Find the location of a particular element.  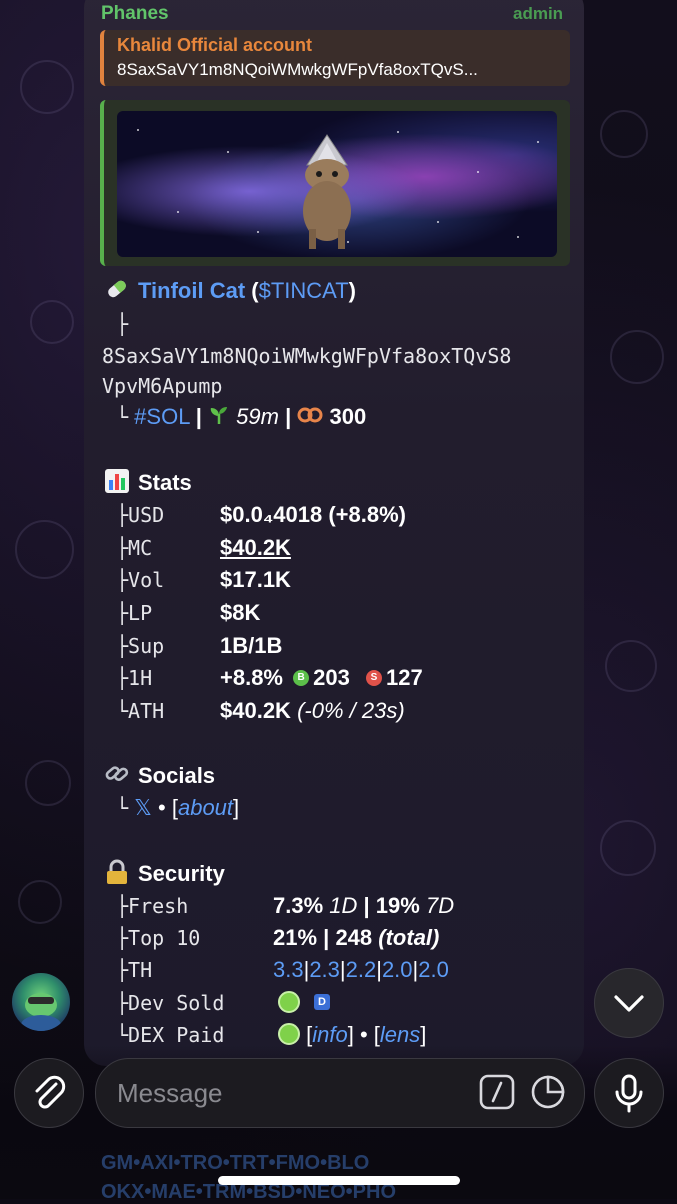

token-address-line1: 8SaxSaVY1m8NQoiWMwkgWFpVfa8oxTQvS8 is located at coordinates (306, 356).